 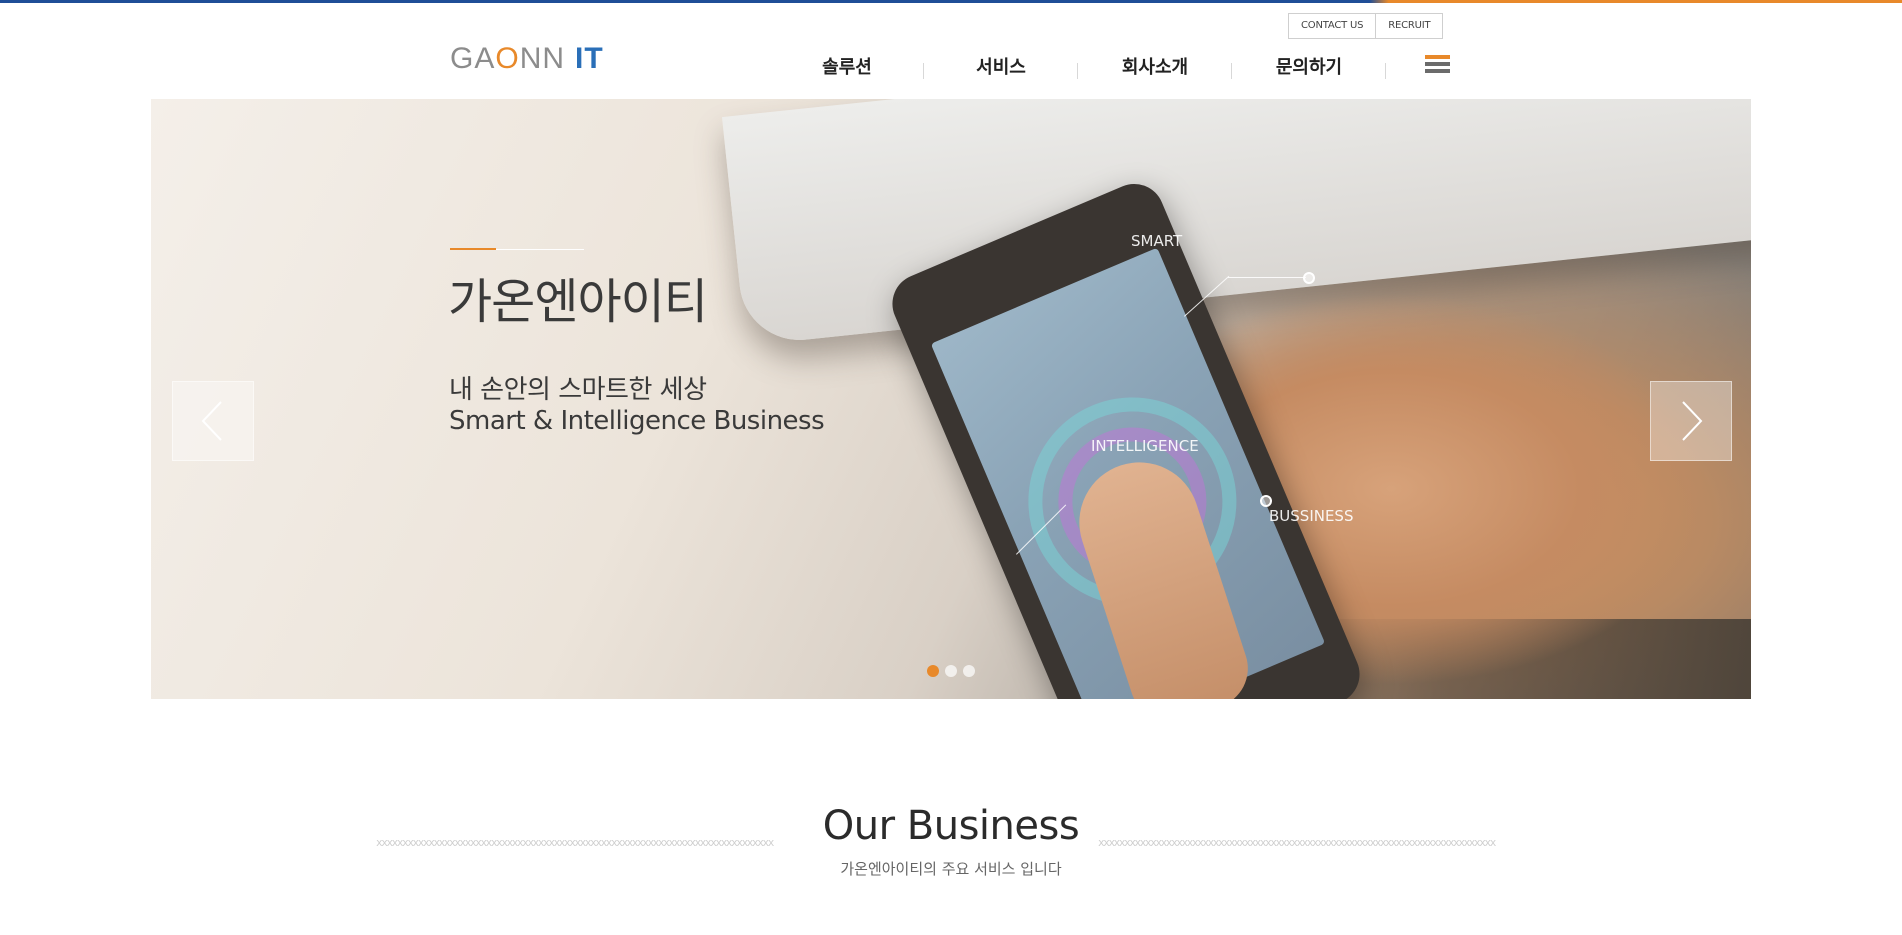 What do you see at coordinates (1408, 26) in the screenshot?
I see `recruit-link: RECRUIT` at bounding box center [1408, 26].